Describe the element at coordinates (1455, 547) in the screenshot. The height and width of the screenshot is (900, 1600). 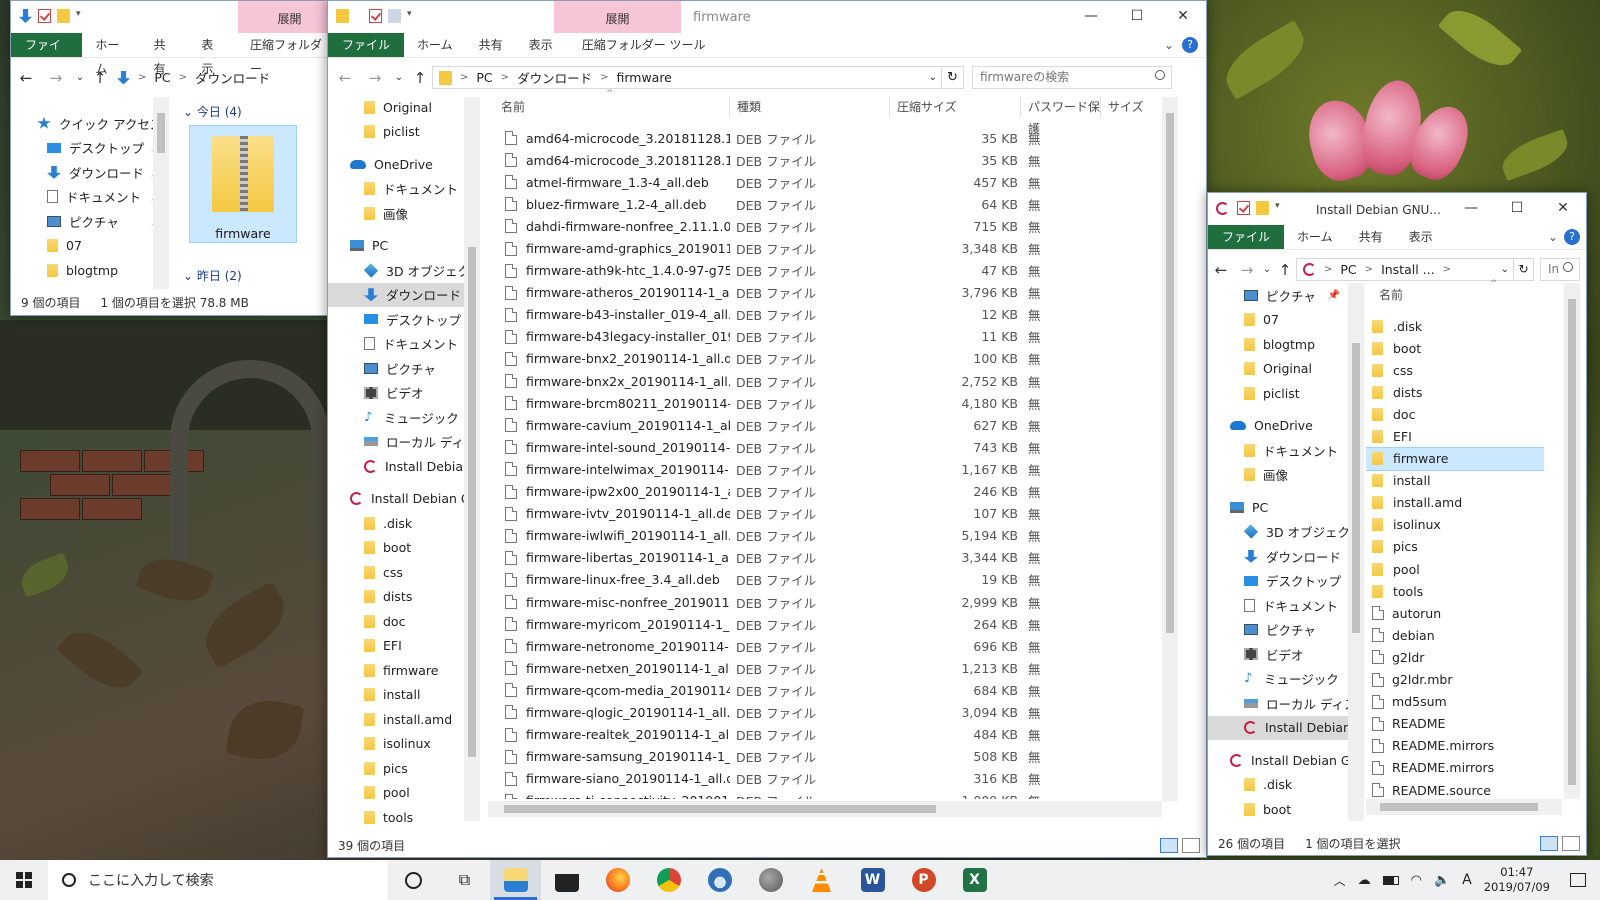
I see `list-item: pics` at that location.